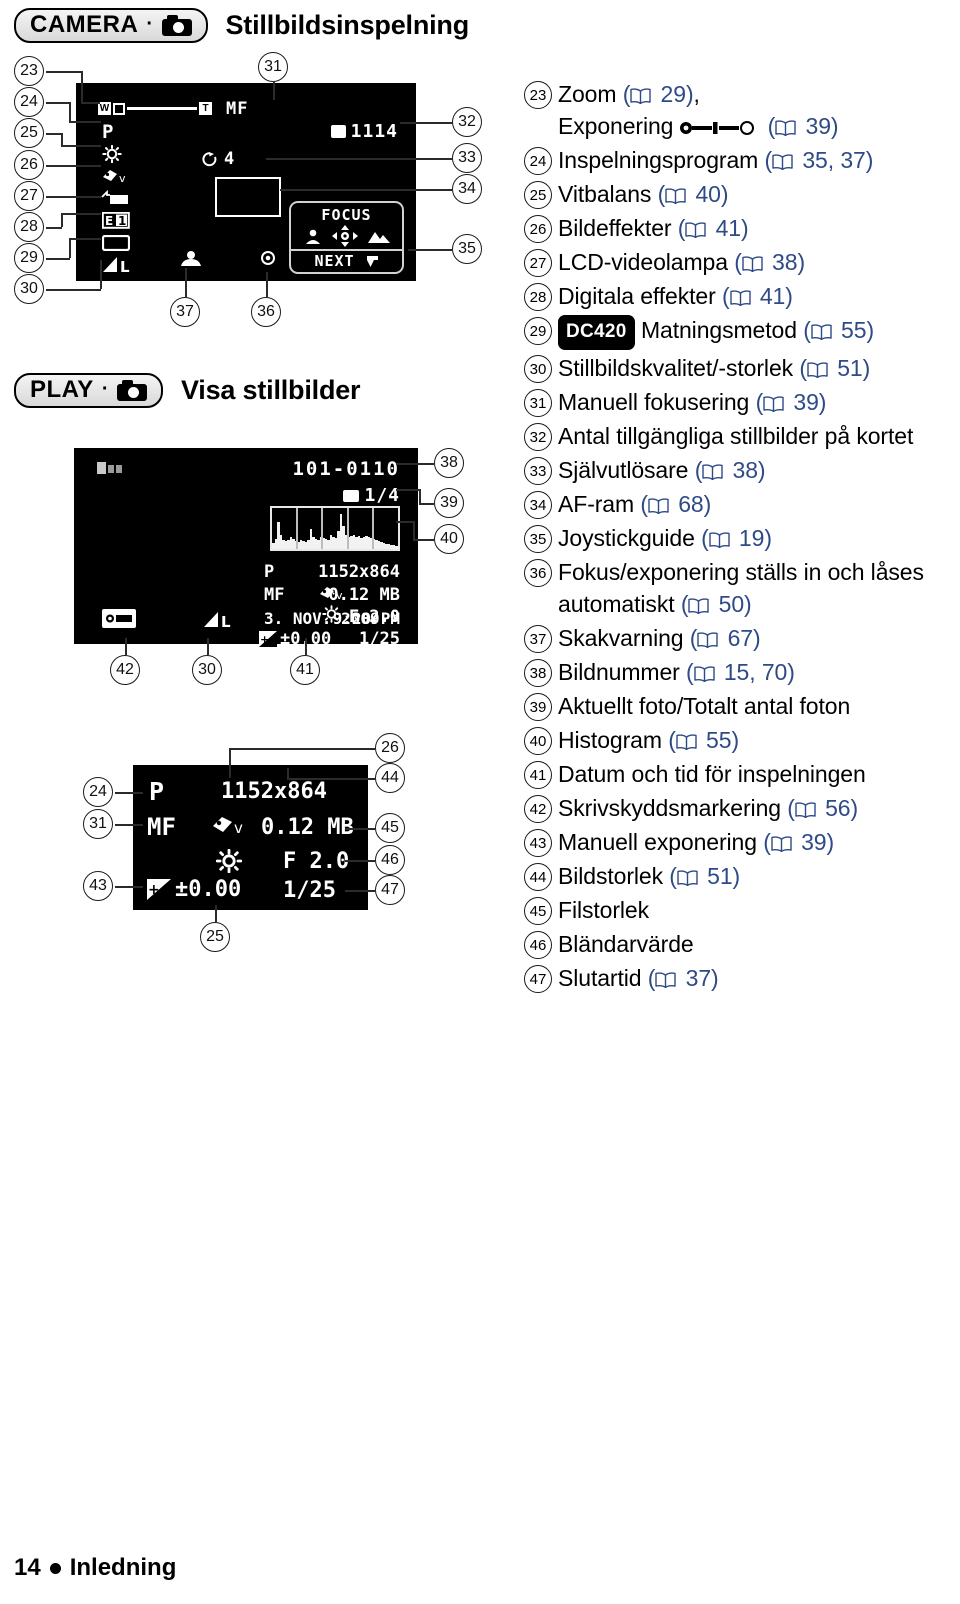 Image resolution: width=960 pixels, height=1604 pixels. I want to click on legend-item: 34 AF-ram ( 68), so click(739, 504).